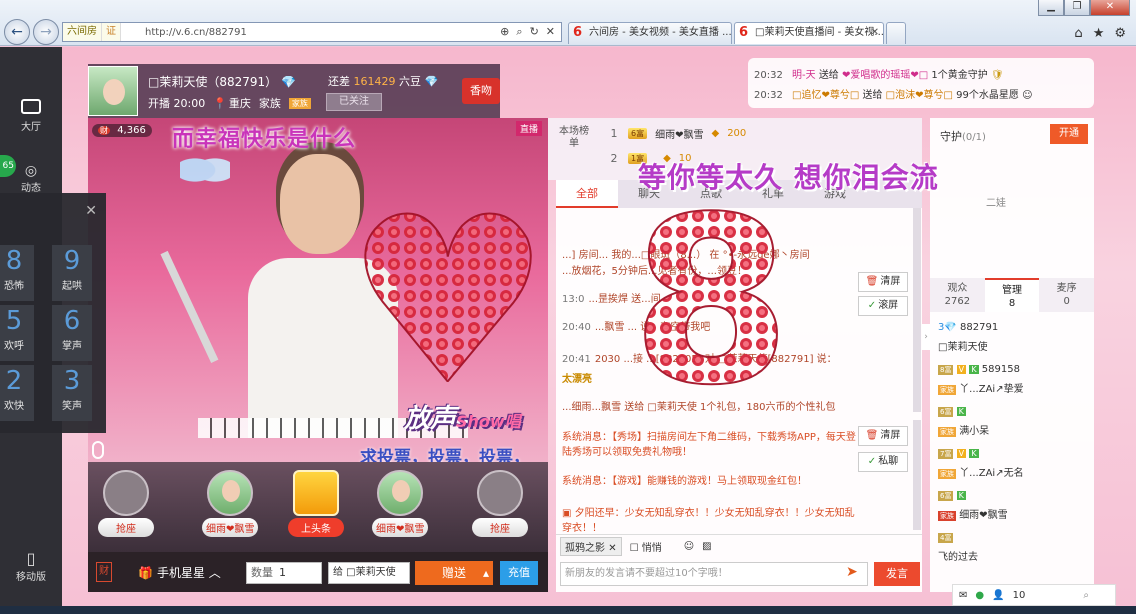 The width and height of the screenshot is (1136, 614). I want to click on chat-target: 孤鸦之影 ✕, so click(591, 546).